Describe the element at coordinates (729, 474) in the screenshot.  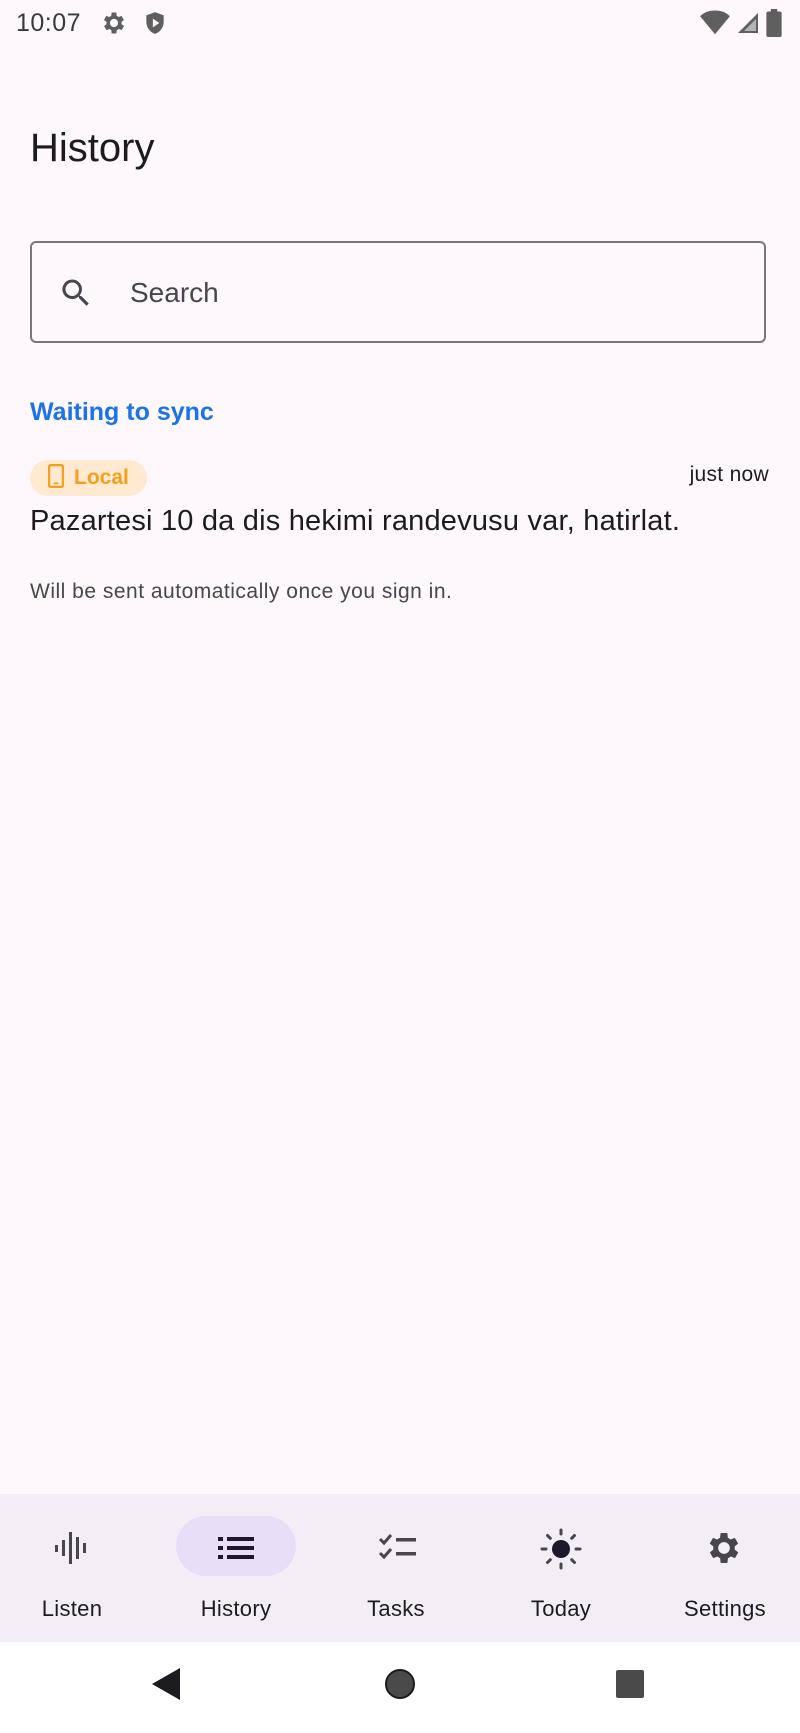
I see `history-item-time: just now` at that location.